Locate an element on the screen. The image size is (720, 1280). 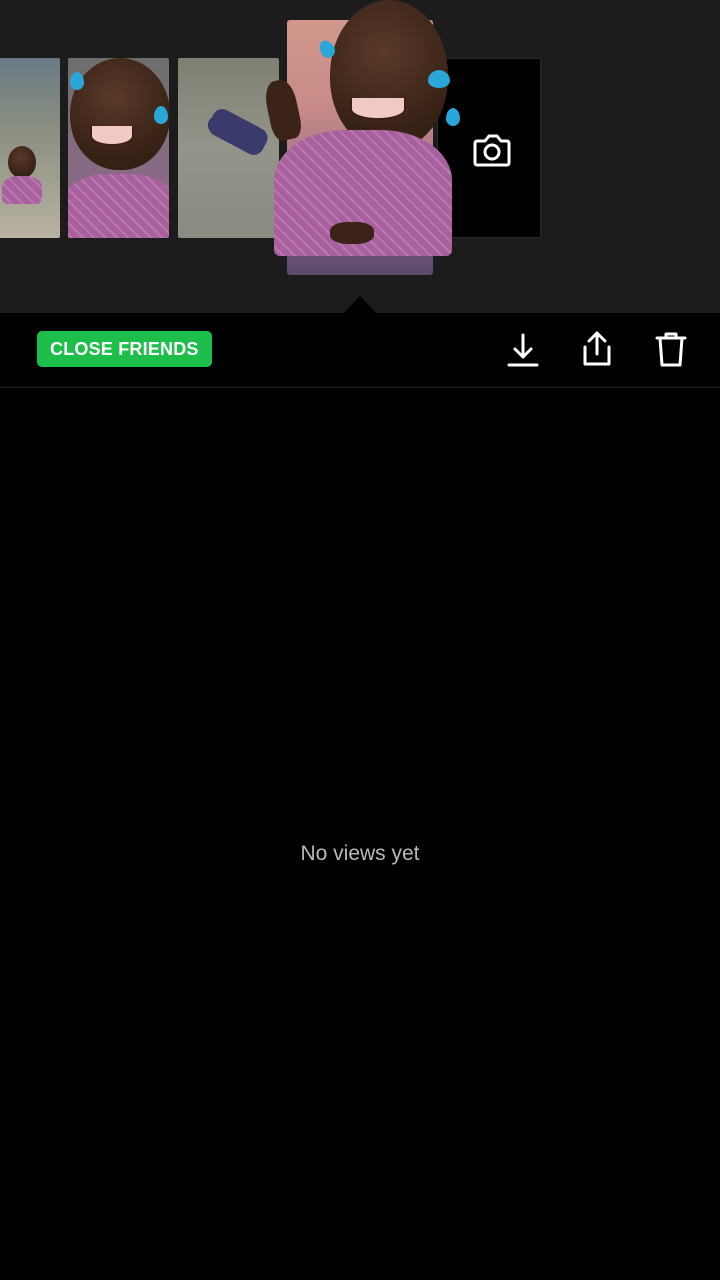
no-views-message: No views yet is located at coordinates (360, 853).